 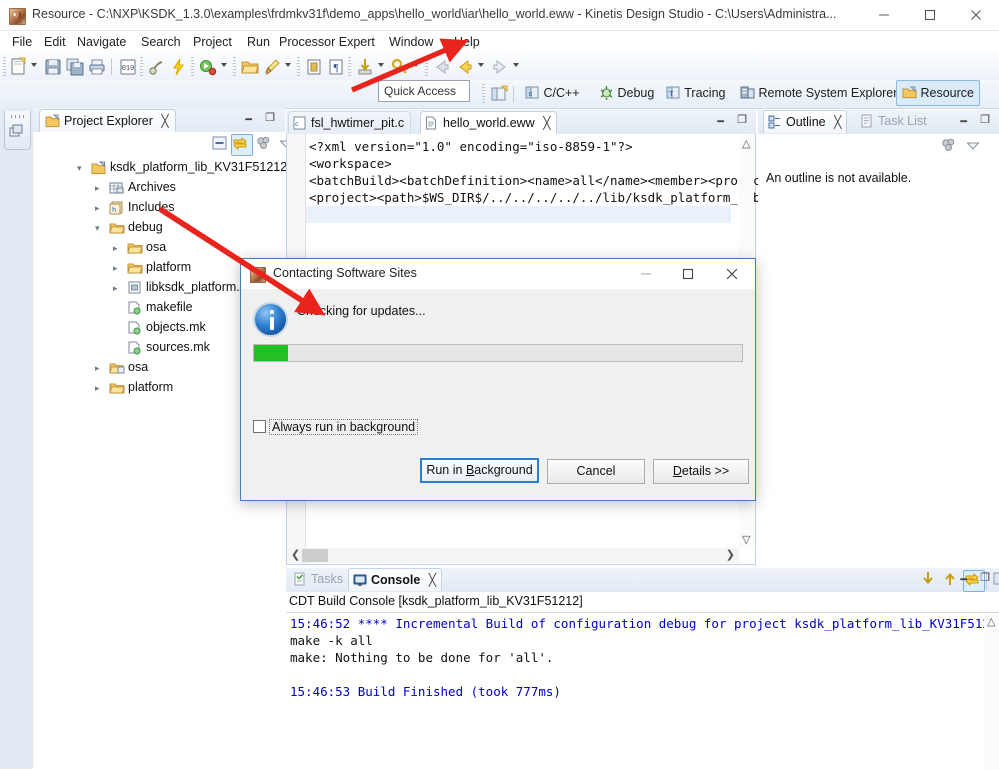 I want to click on editor-maximize: ❐, so click(x=742, y=119).